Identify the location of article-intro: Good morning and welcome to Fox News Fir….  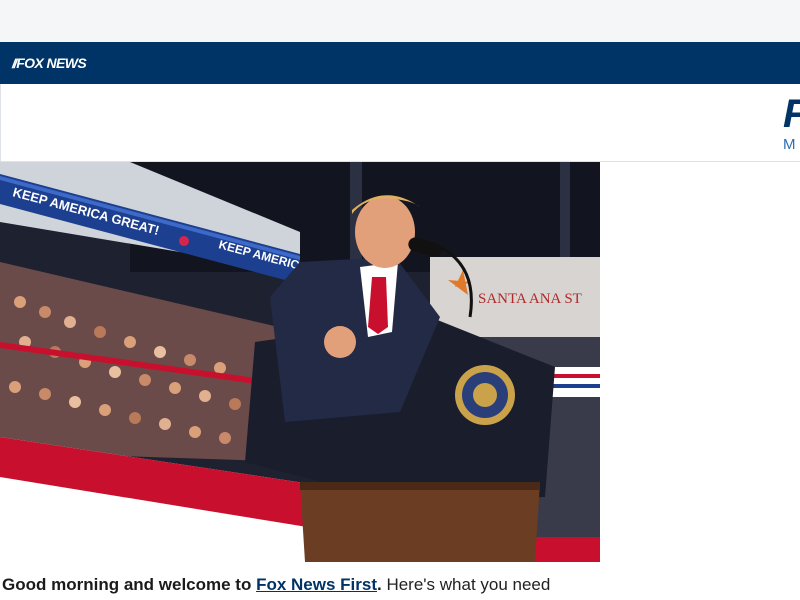
(400, 581).